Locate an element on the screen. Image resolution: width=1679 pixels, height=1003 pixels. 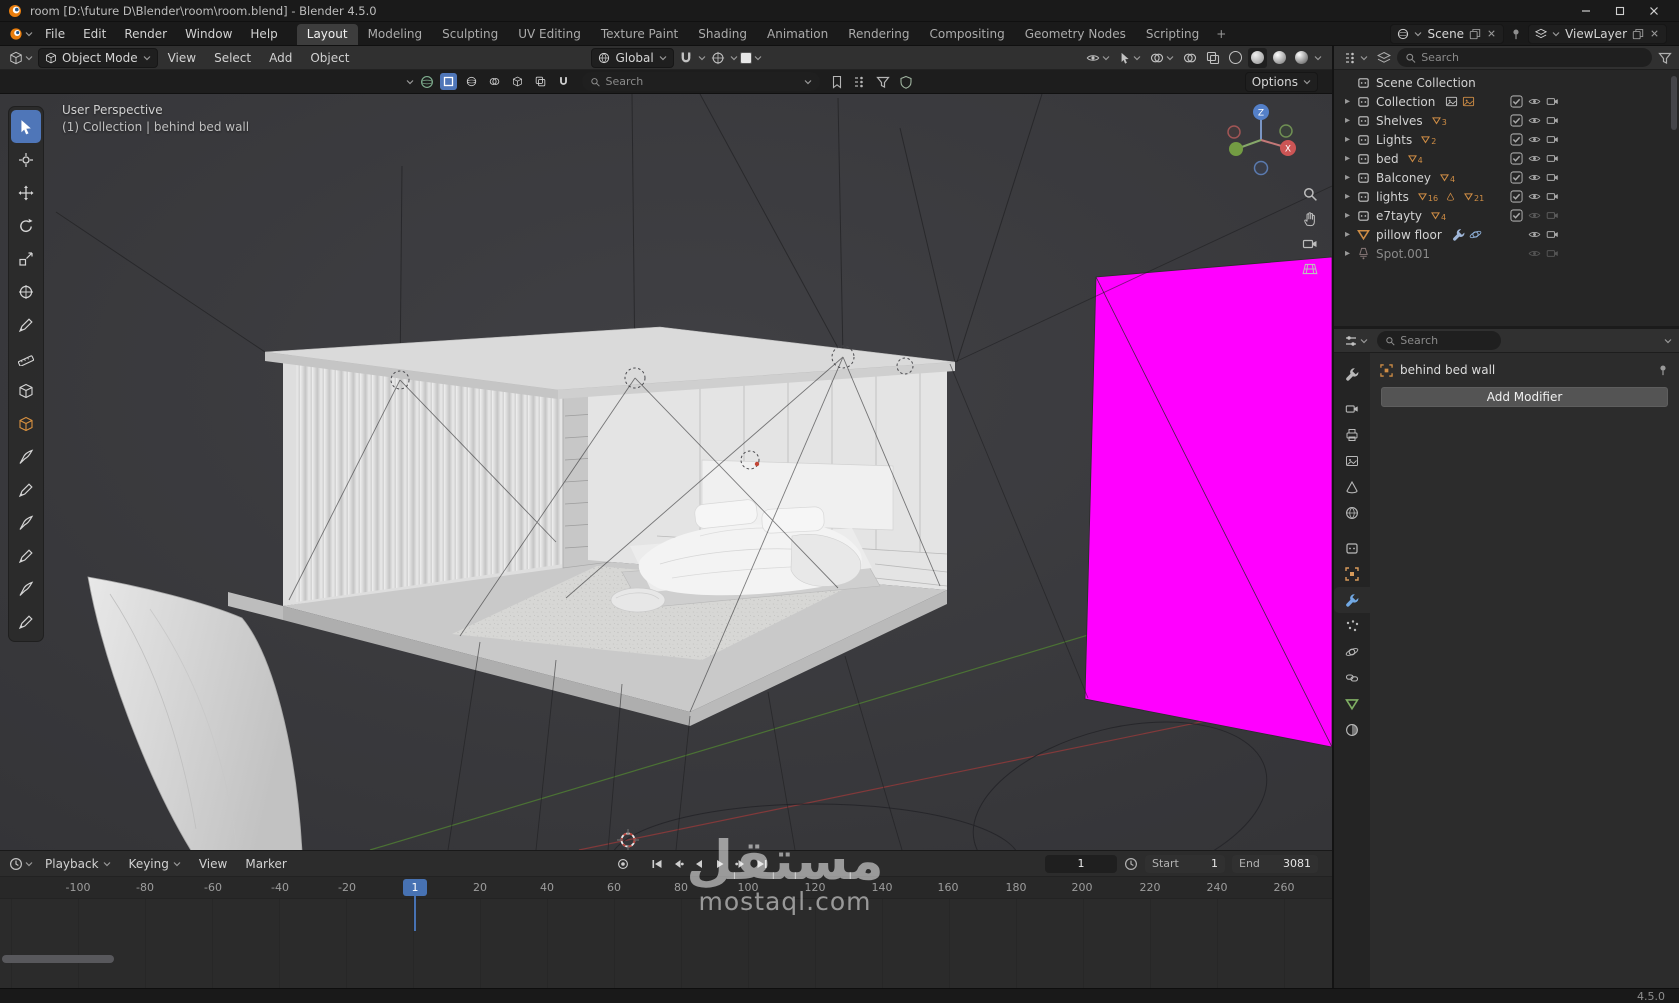
menu-add: Add is located at coordinates (280, 57).